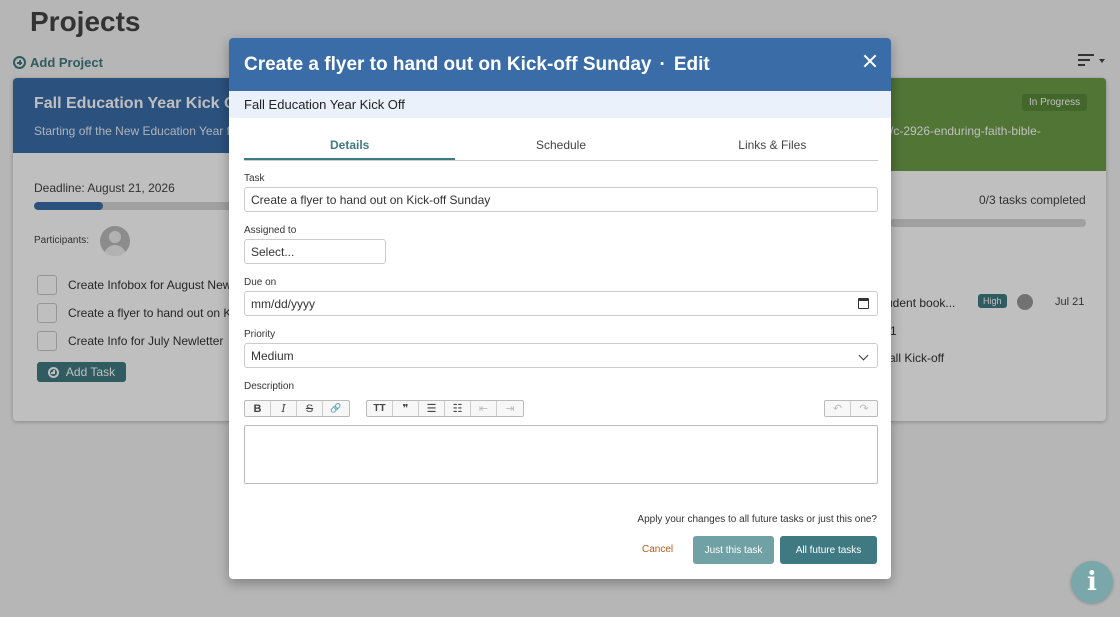 Image resolution: width=1120 pixels, height=617 pixels. Describe the element at coordinates (870, 61) in the screenshot. I see `close-icon` at that location.